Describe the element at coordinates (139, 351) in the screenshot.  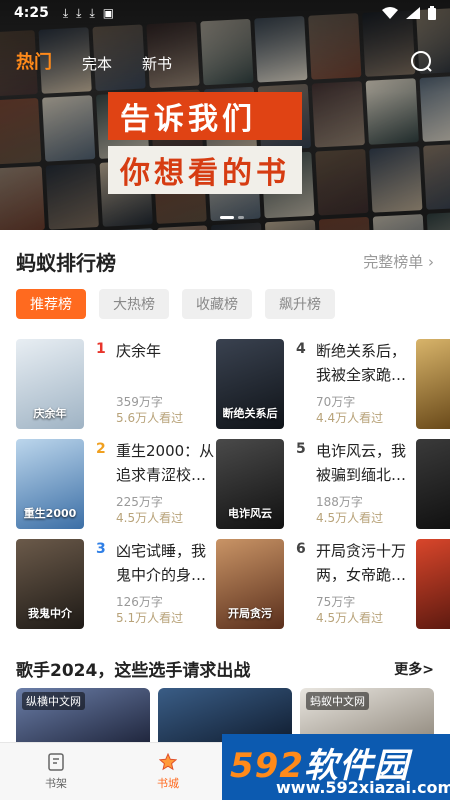
I see `book-title: 庆余年` at that location.